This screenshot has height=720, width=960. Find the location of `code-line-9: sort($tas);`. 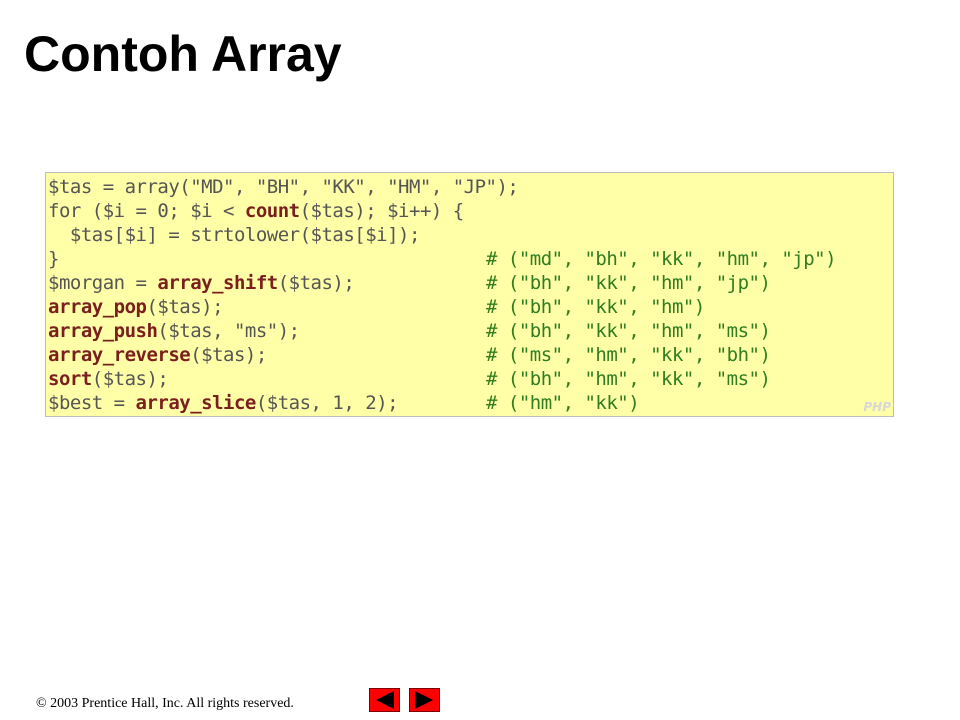

code-line-9: sort($tas); is located at coordinates (108, 379).